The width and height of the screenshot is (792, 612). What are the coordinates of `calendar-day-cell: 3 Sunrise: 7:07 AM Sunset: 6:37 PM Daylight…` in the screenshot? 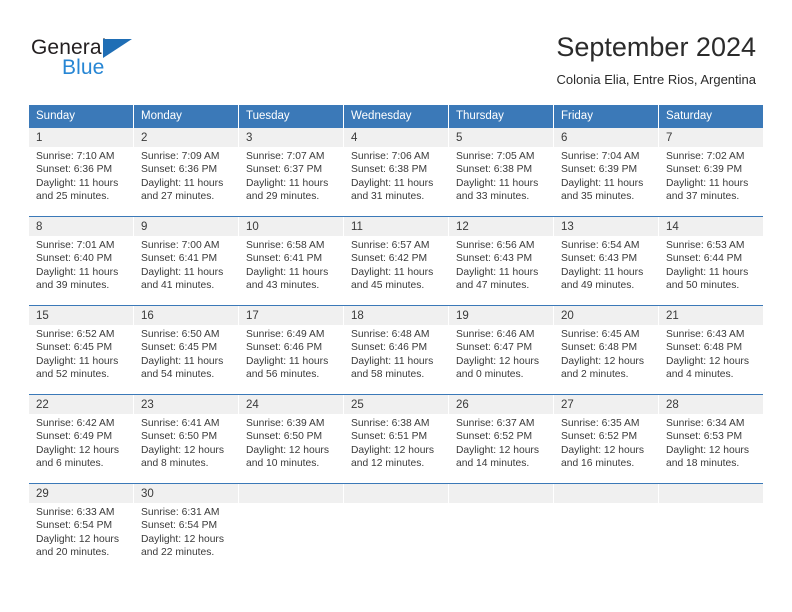 It's located at (291, 172).